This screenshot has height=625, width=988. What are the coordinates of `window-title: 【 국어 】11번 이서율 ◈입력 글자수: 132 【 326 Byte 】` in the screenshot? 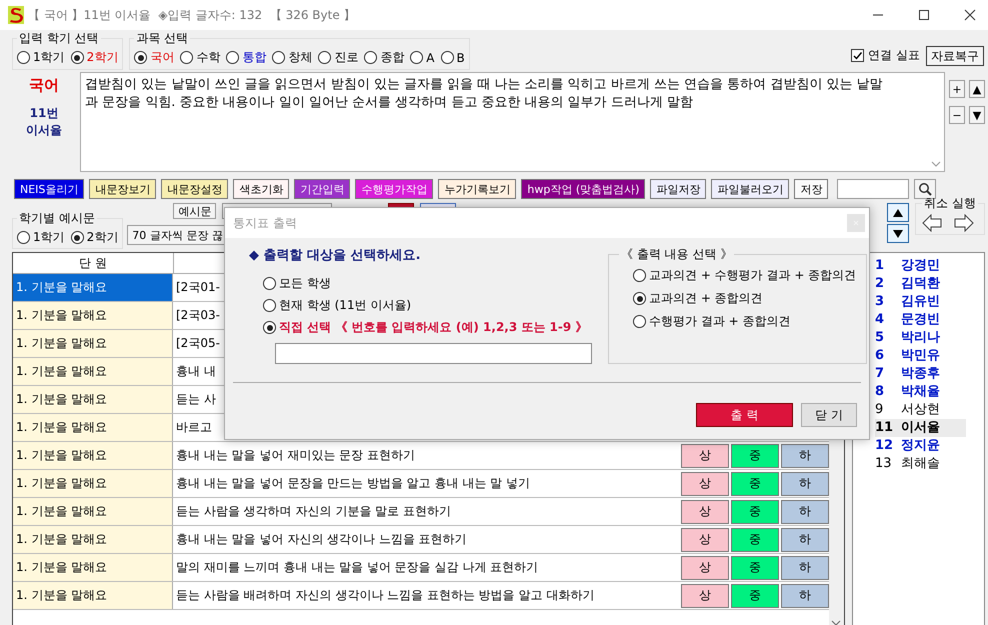 It's located at (192, 15).